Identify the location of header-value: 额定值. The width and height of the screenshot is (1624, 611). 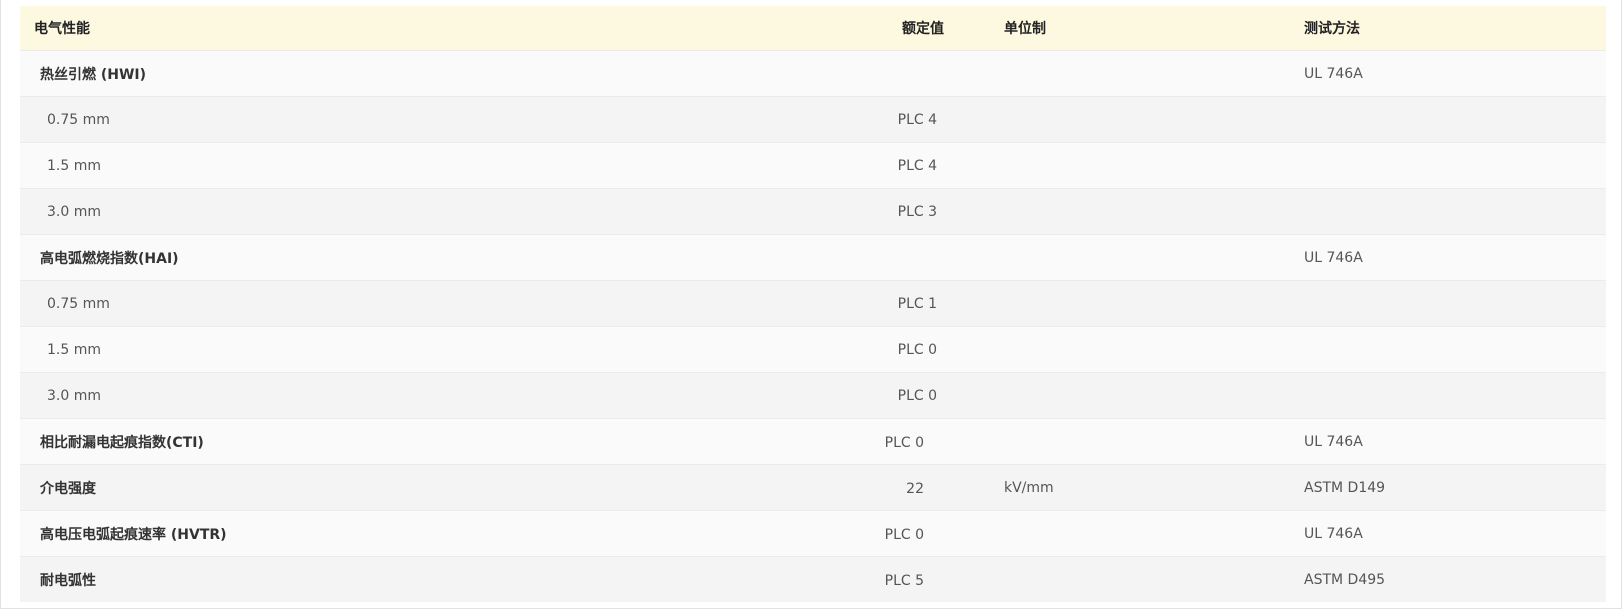
(923, 29).